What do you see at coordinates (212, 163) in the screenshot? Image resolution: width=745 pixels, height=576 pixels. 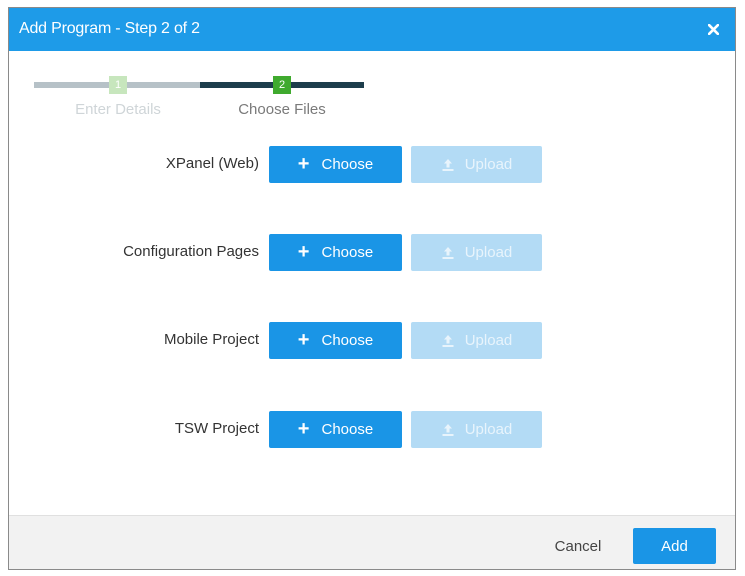 I see `file-row-label: XPanel (Web)` at bounding box center [212, 163].